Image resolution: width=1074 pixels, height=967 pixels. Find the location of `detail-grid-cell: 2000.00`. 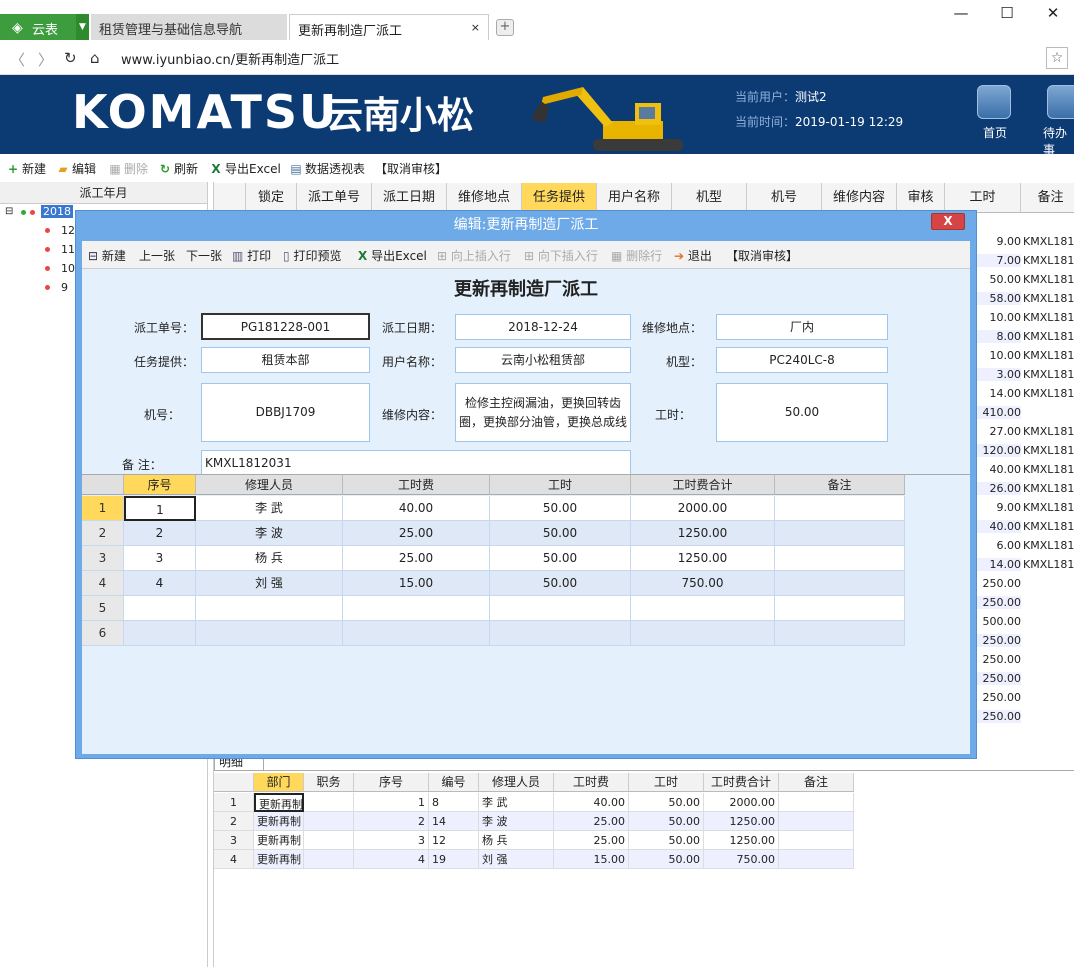

detail-grid-cell: 2000.00 is located at coordinates (741, 802).